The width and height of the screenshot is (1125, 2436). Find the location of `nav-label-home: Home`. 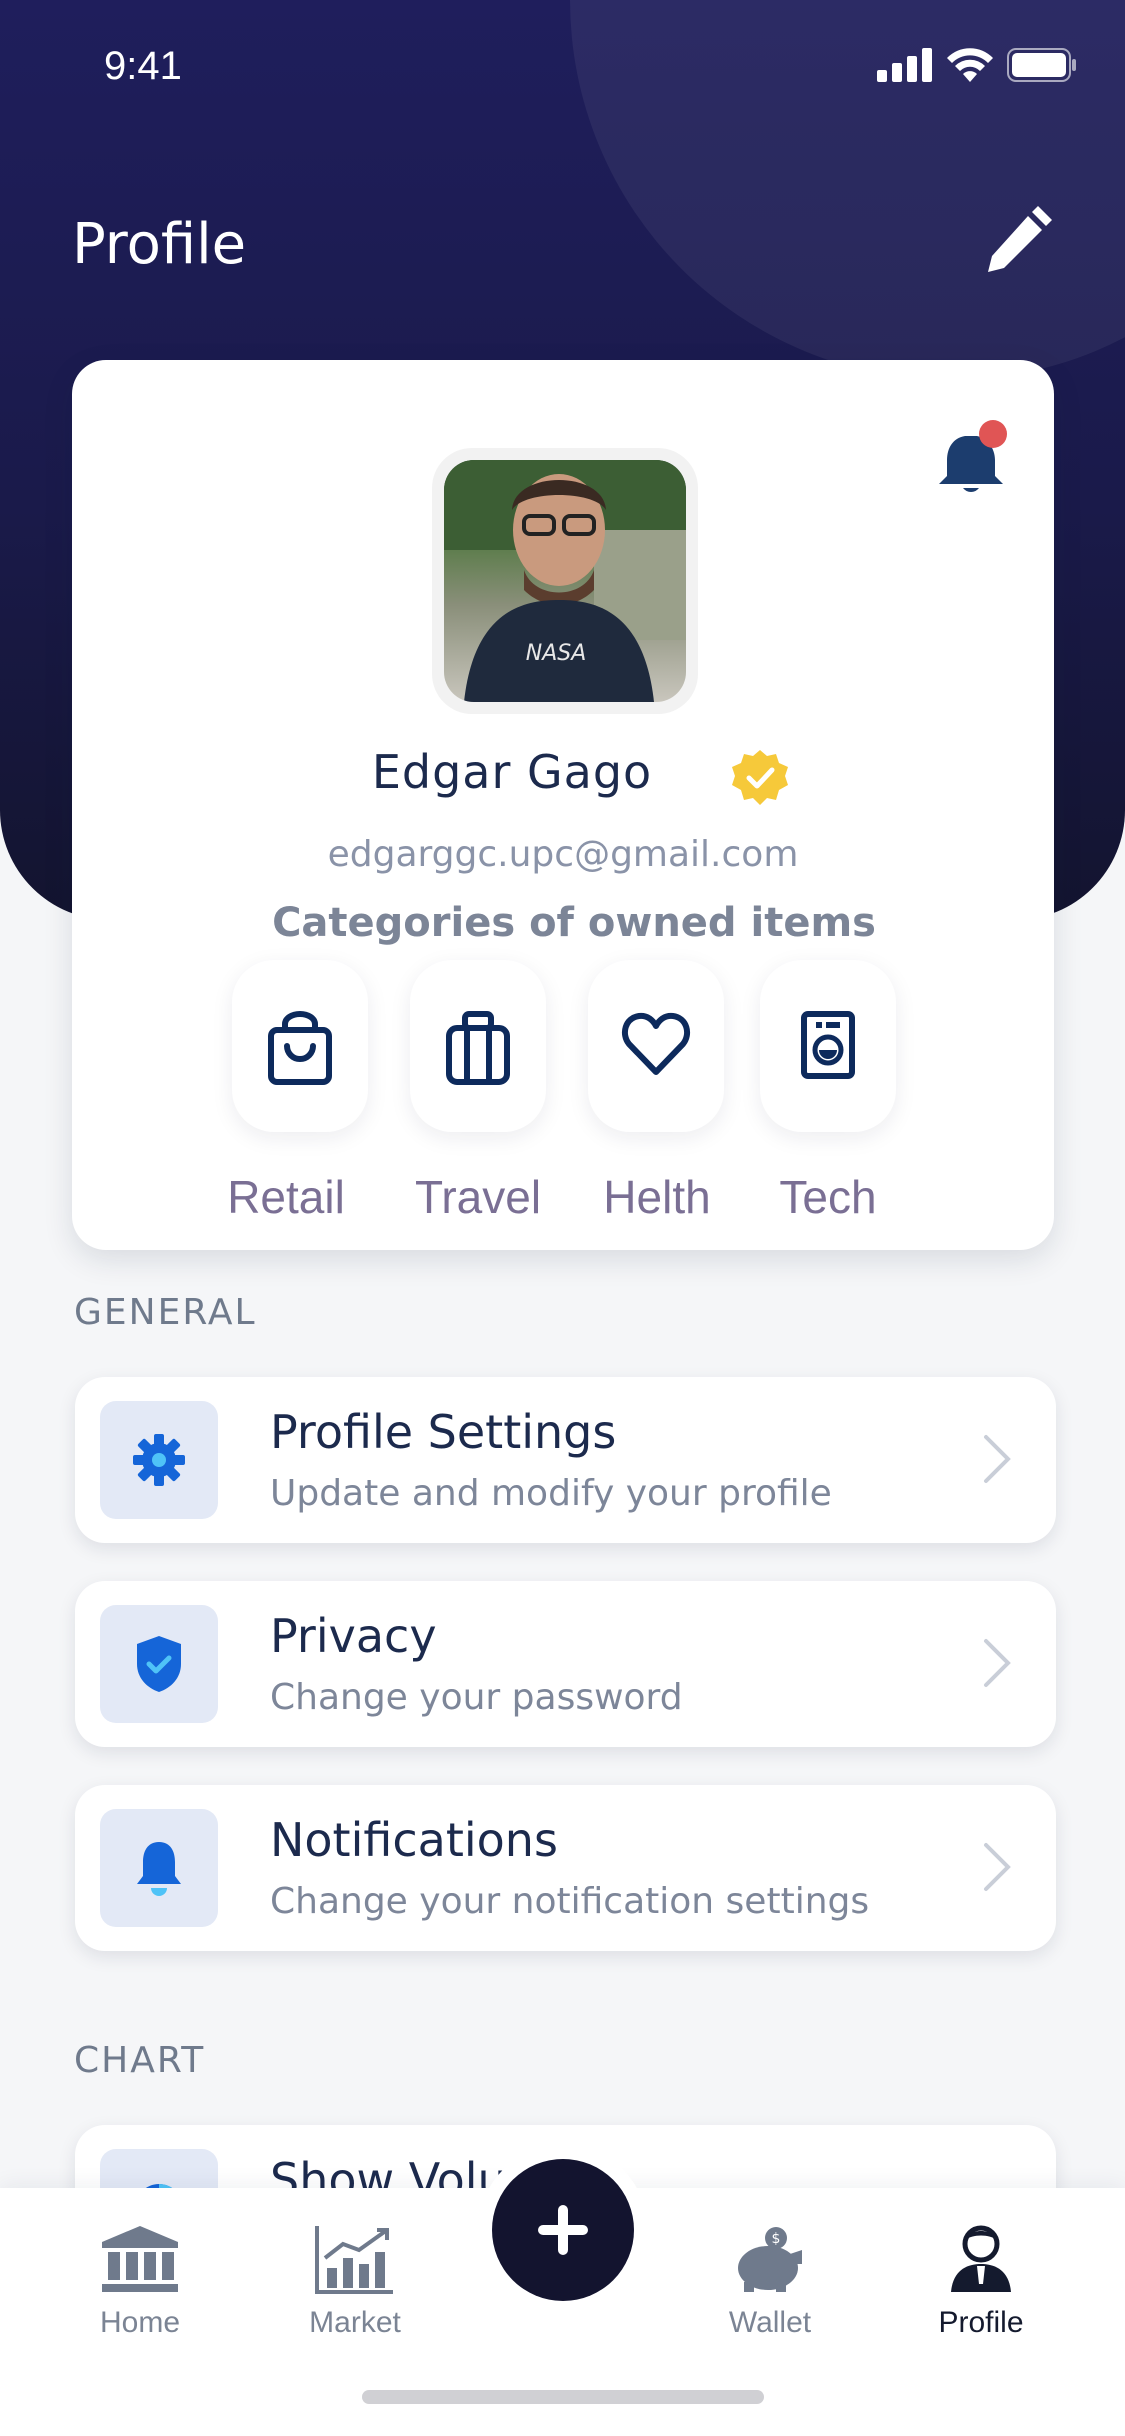

nav-label-home: Home is located at coordinates (140, 2322).